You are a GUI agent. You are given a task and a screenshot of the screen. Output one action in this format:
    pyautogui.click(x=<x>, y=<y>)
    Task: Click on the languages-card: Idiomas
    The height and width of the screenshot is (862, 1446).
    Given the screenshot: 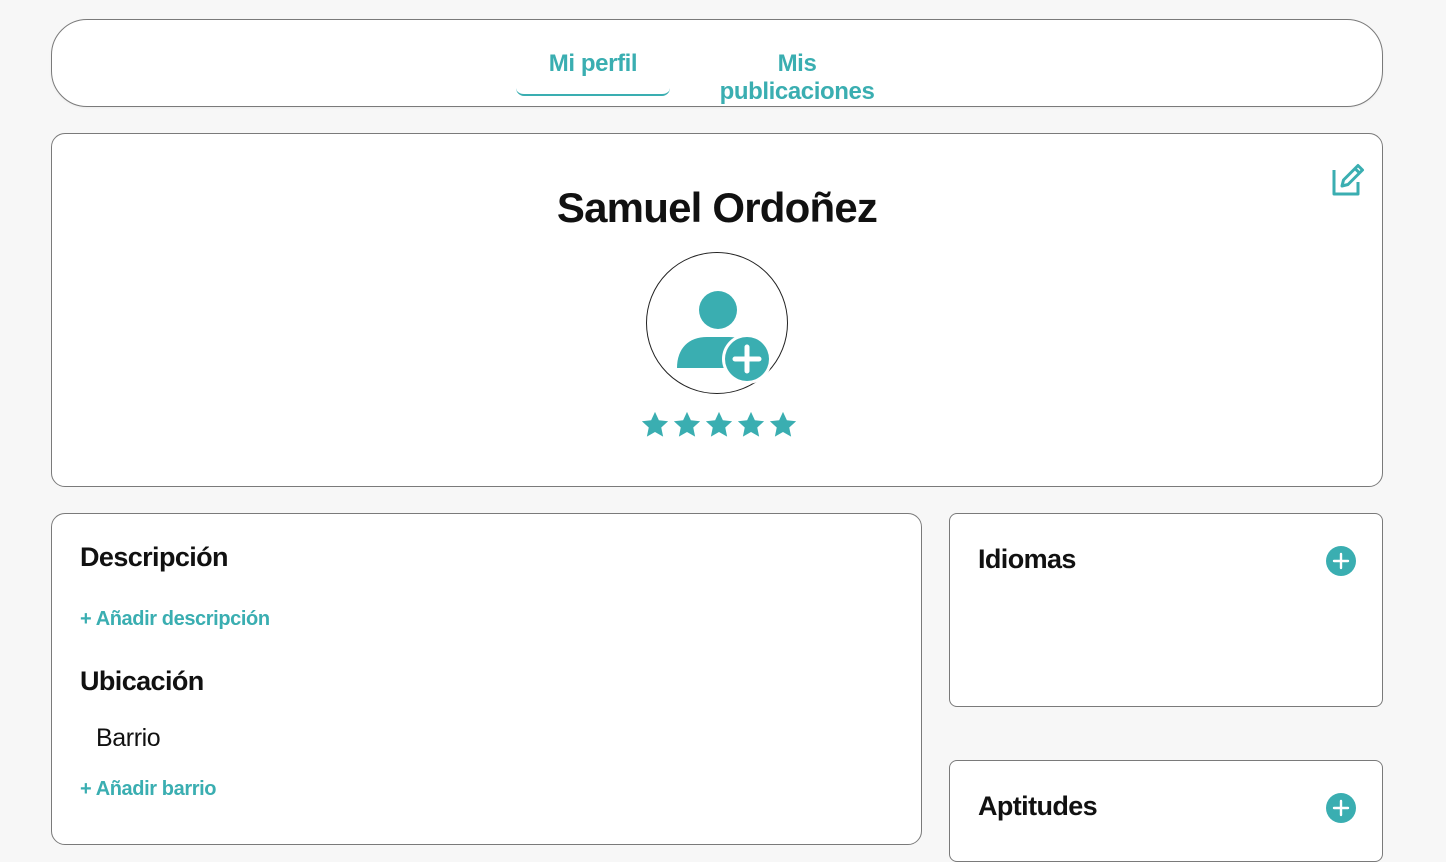 What is the action you would take?
    pyautogui.click(x=1166, y=610)
    